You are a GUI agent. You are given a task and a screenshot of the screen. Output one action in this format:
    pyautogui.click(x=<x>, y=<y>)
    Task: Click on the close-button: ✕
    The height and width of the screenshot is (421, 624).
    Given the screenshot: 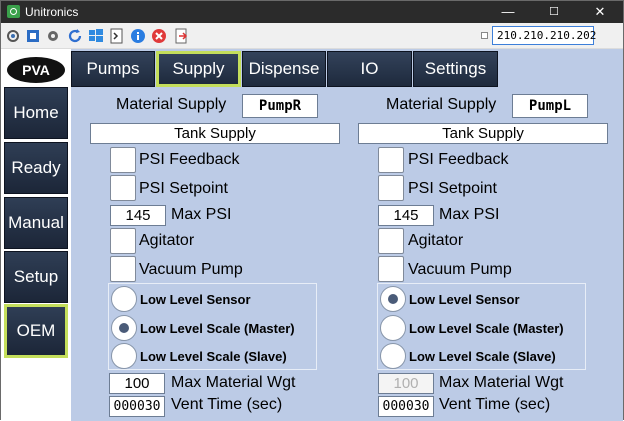 What is the action you would take?
    pyautogui.click(x=600, y=12)
    